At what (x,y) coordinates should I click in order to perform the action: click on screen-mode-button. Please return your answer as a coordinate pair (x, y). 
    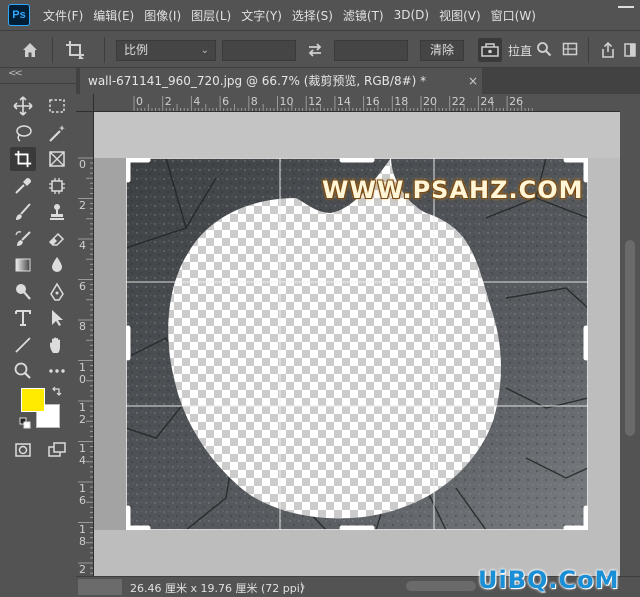
    Looking at the image, I should click on (57, 450).